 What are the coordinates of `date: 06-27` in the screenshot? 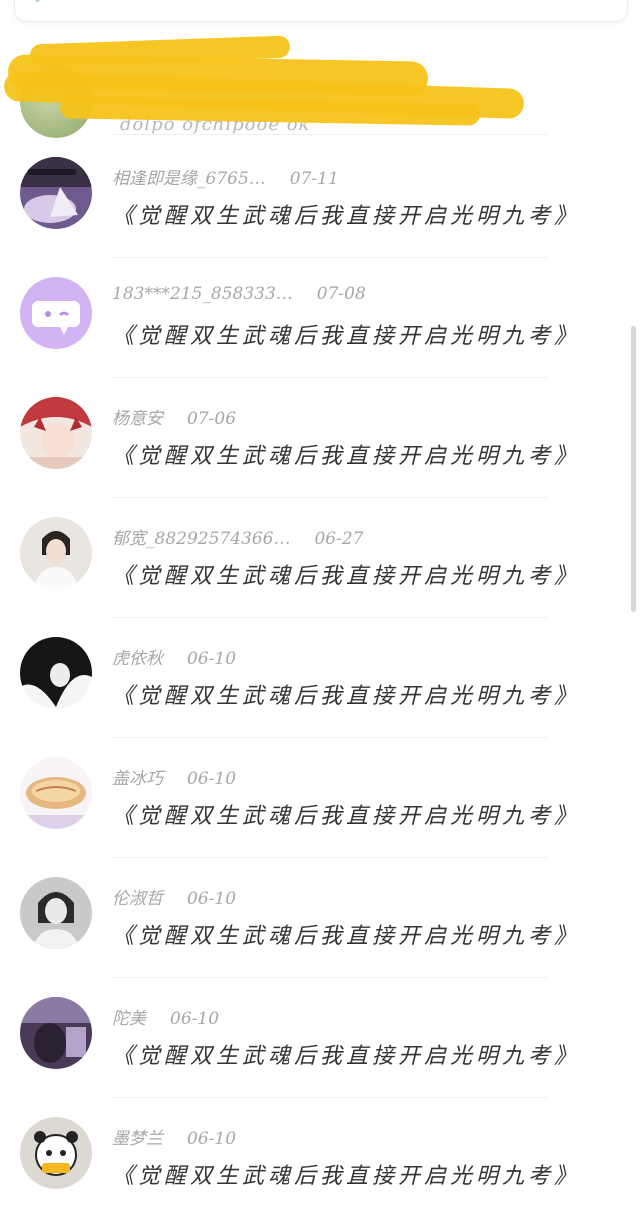 It's located at (339, 539).